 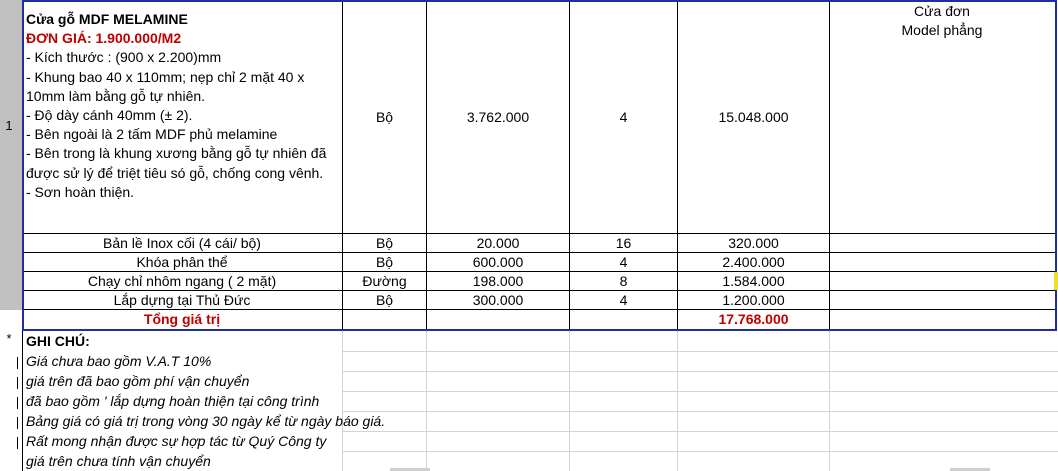 What do you see at coordinates (942, 30) in the screenshot?
I see `item-note-line2: Model phẳng` at bounding box center [942, 30].